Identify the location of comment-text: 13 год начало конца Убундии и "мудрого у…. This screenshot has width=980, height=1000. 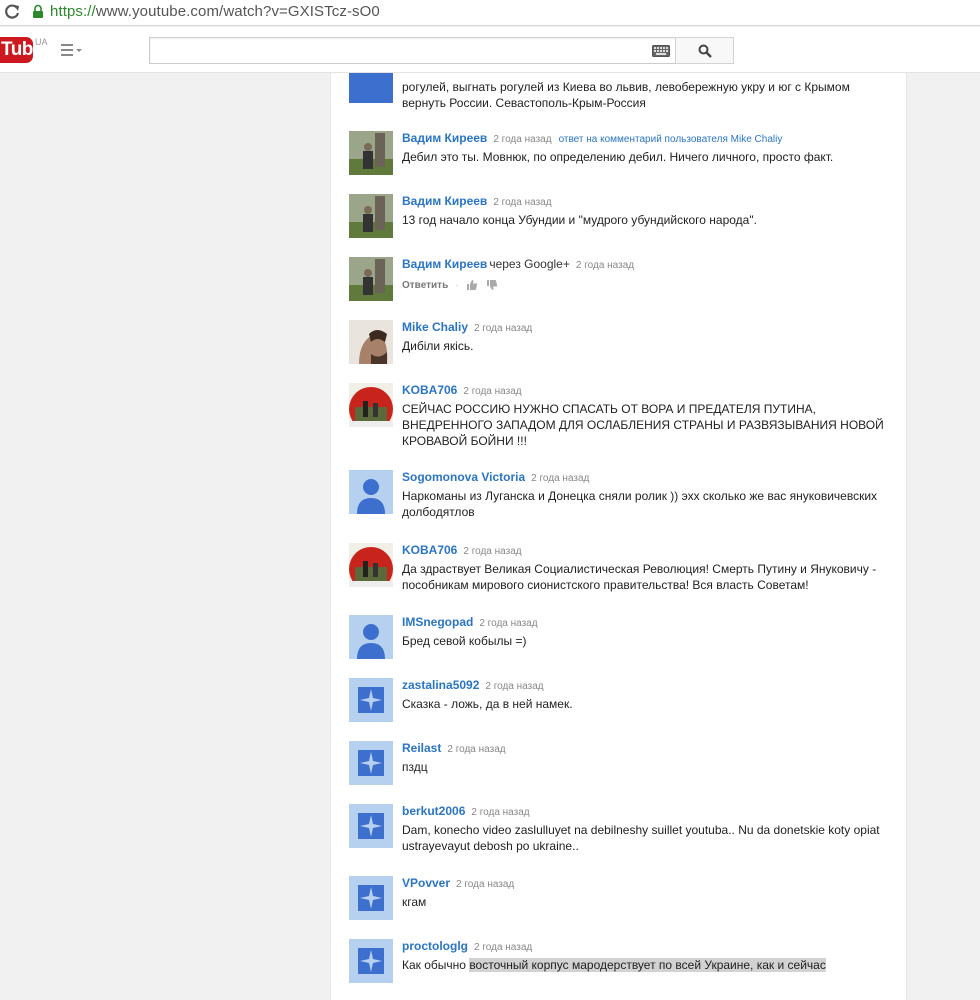
(579, 220).